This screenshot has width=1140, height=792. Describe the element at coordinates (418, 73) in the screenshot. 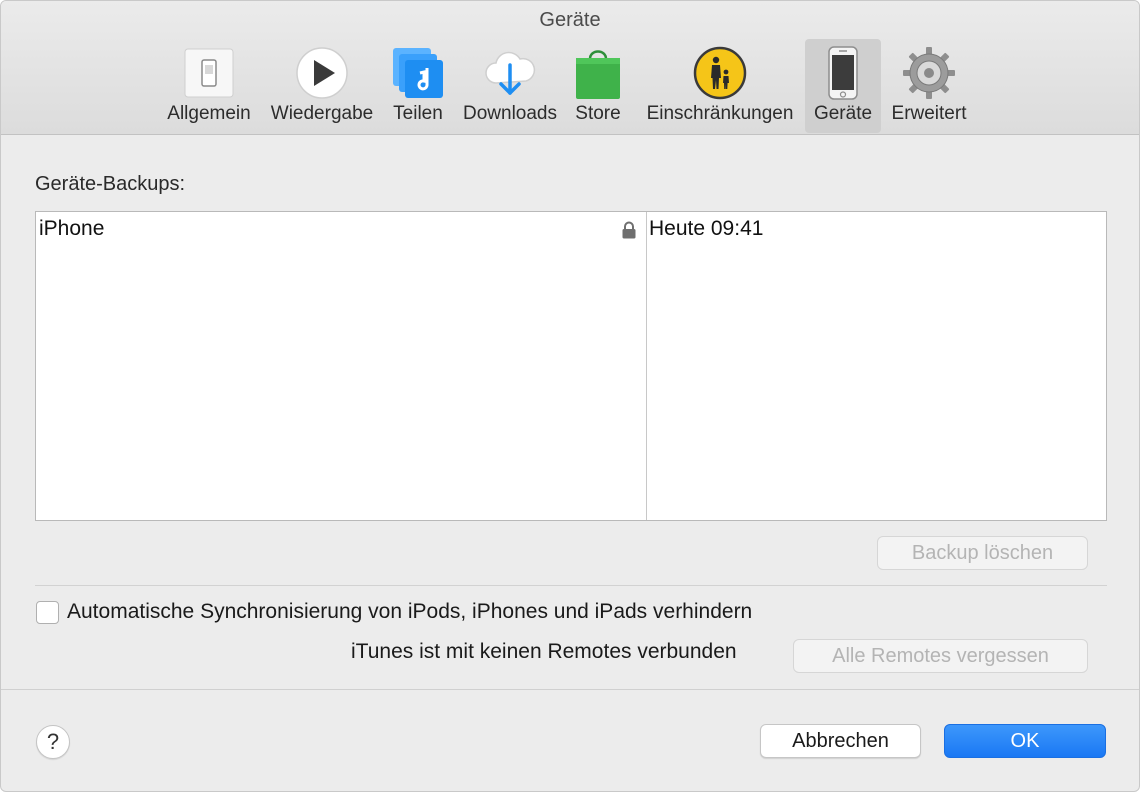

I see `music-share-icon` at that location.